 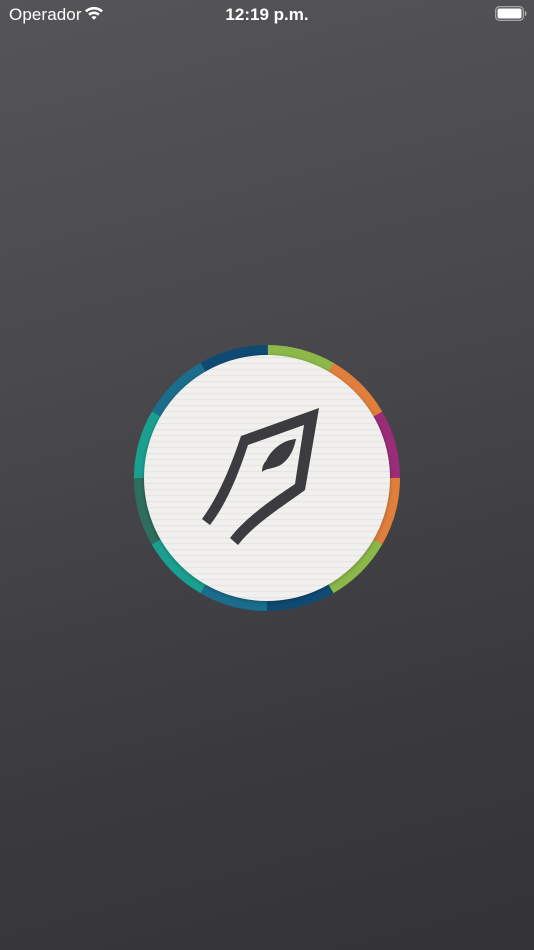 I want to click on app-logo, so click(x=267, y=478).